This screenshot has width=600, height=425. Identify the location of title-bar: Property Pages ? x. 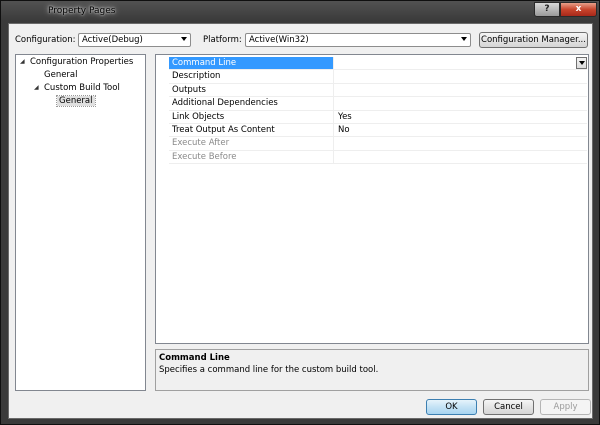
(300, 12).